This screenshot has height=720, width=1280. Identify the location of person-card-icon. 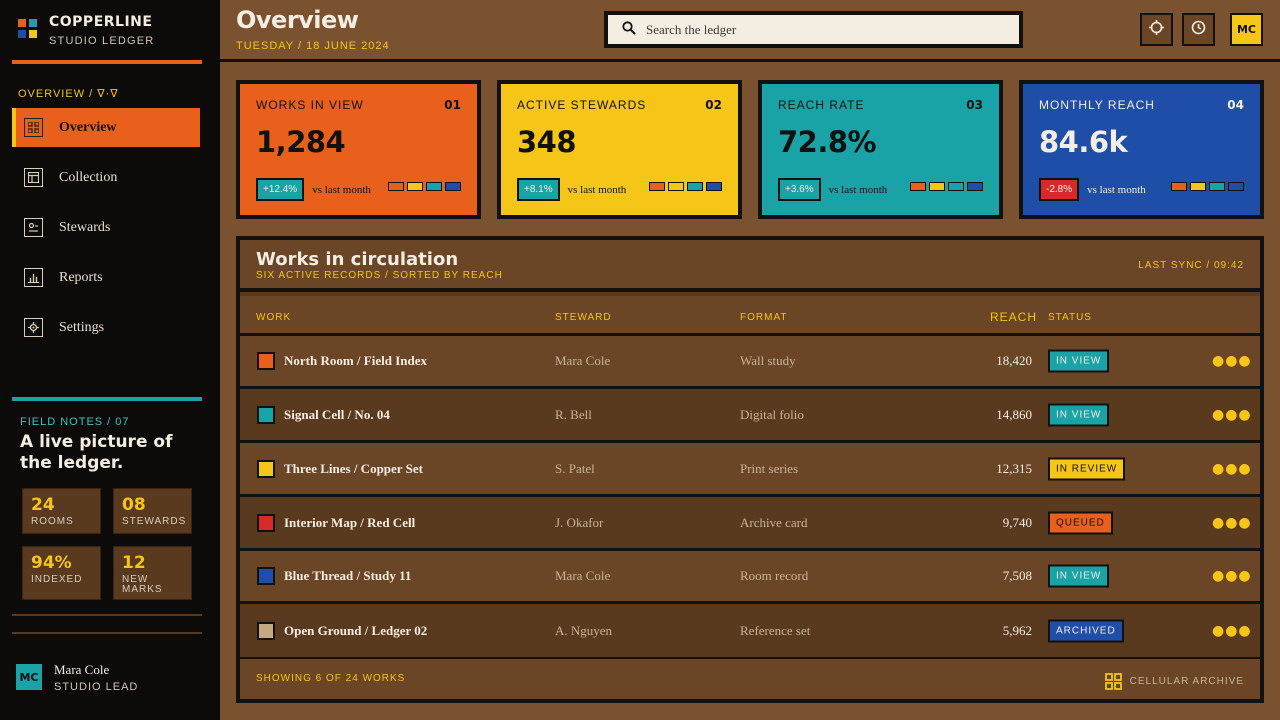
(33, 227).